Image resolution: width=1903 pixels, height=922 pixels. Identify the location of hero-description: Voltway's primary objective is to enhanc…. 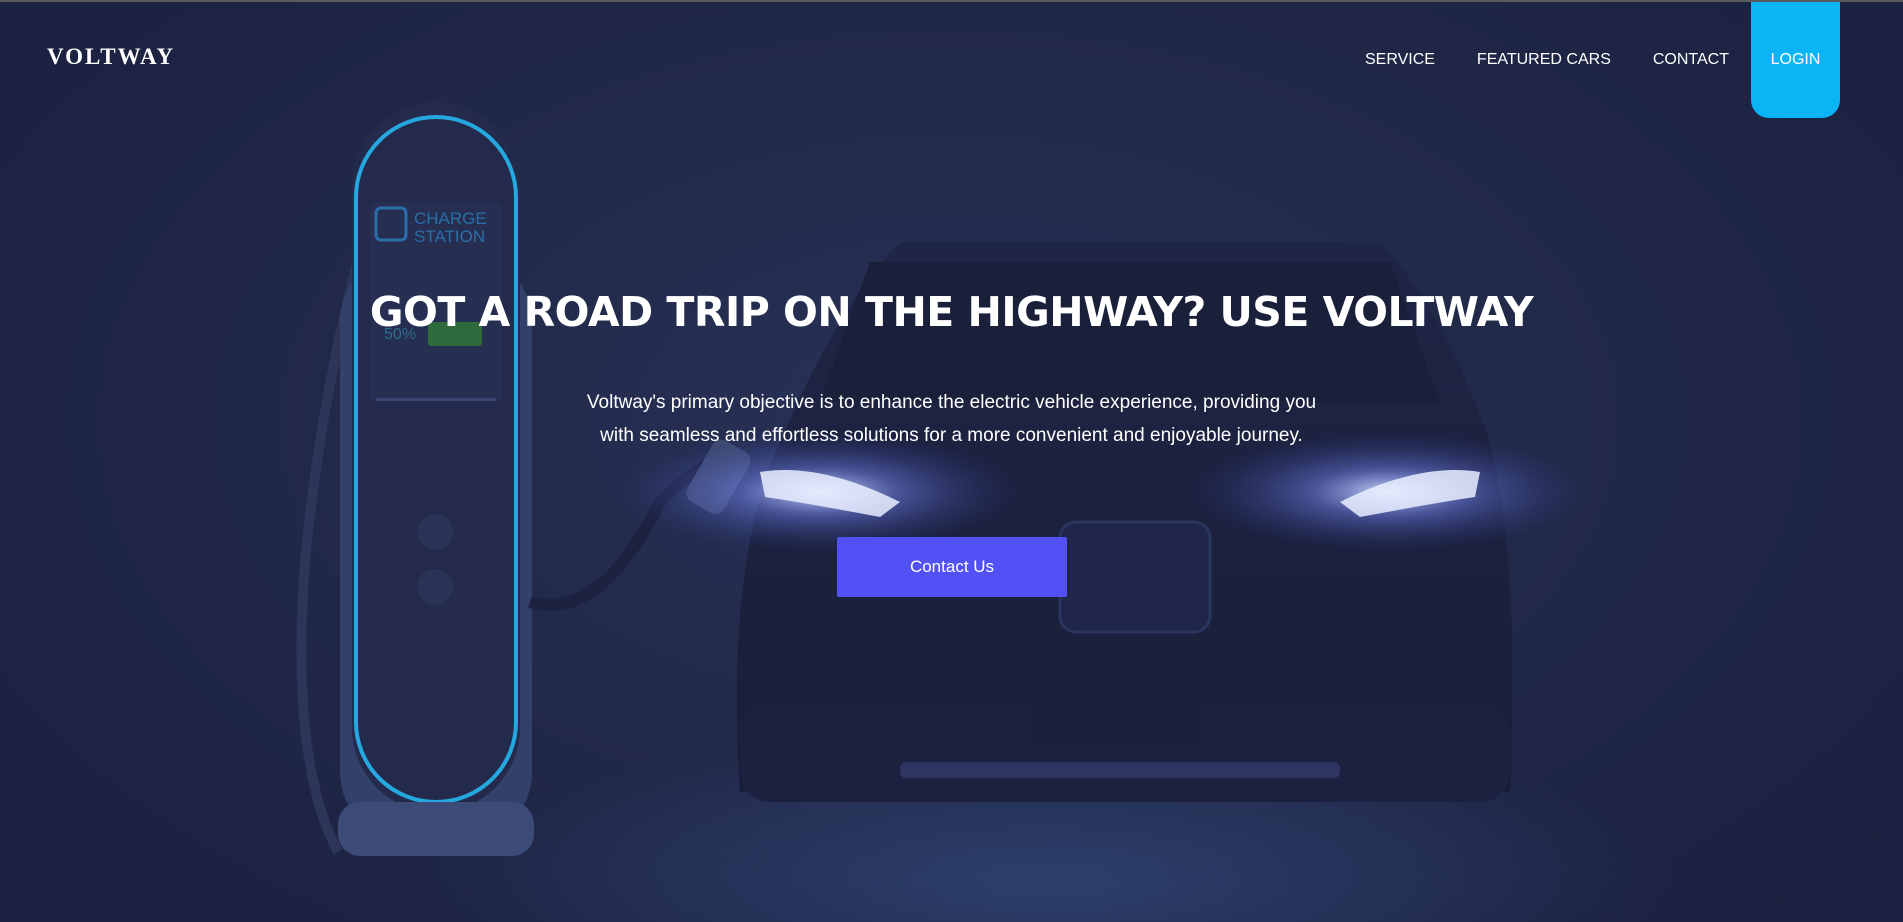
(951, 419).